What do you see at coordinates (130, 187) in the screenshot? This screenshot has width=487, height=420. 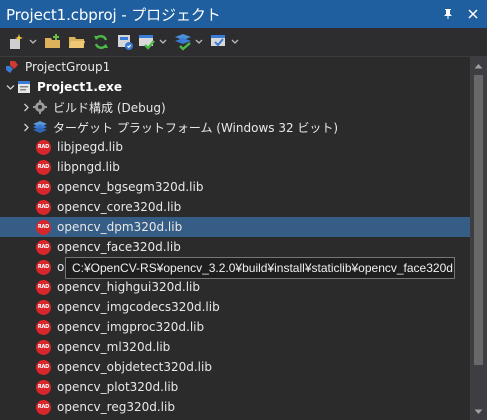 I see `tree-label: opencv_bgsegm320d.lib` at bounding box center [130, 187].